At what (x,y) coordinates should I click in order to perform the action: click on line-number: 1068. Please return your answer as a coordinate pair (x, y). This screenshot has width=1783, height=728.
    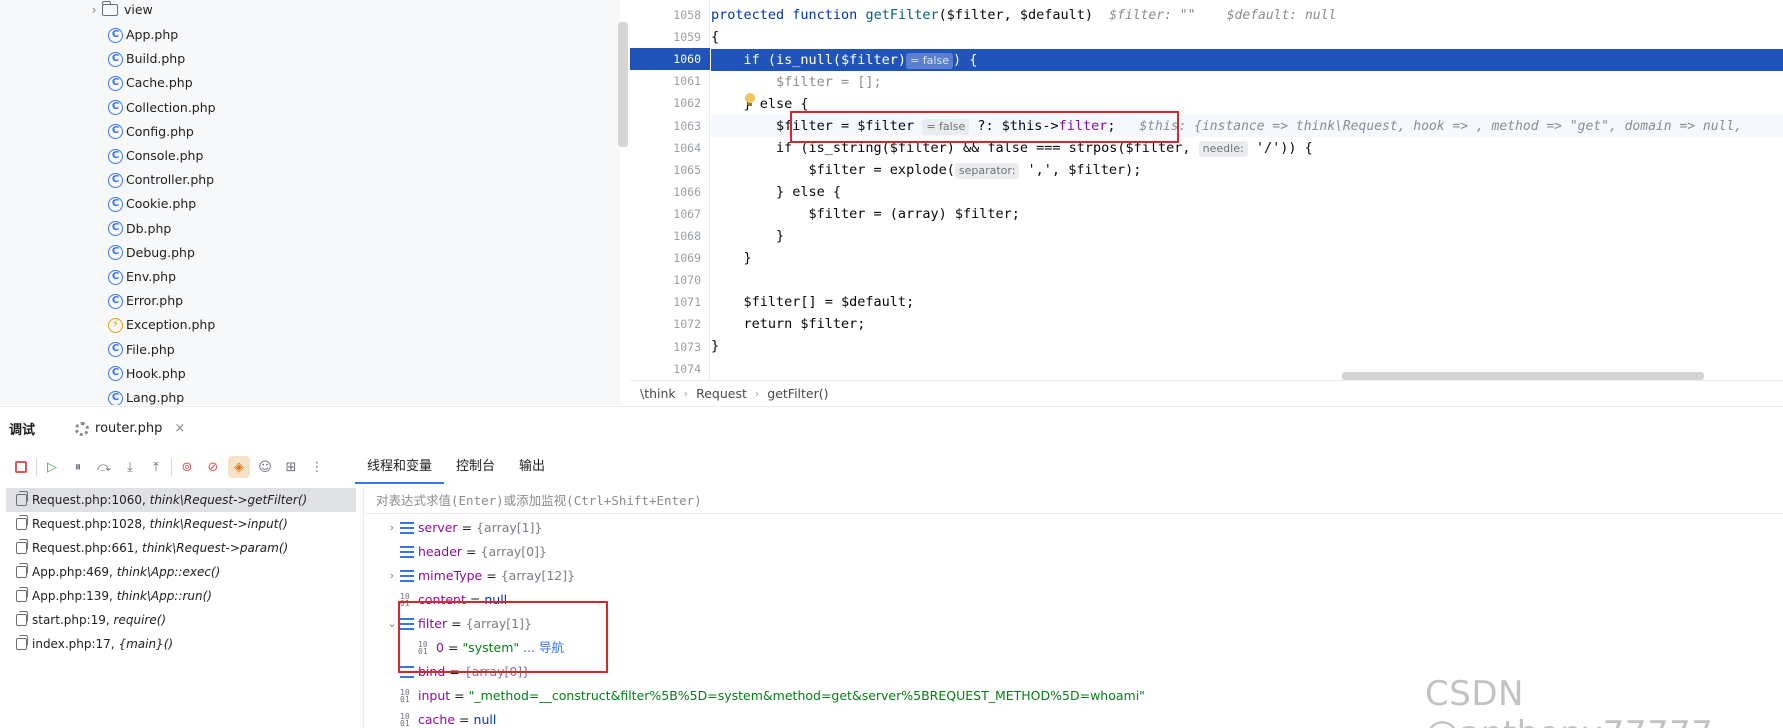
    Looking at the image, I should click on (671, 236).